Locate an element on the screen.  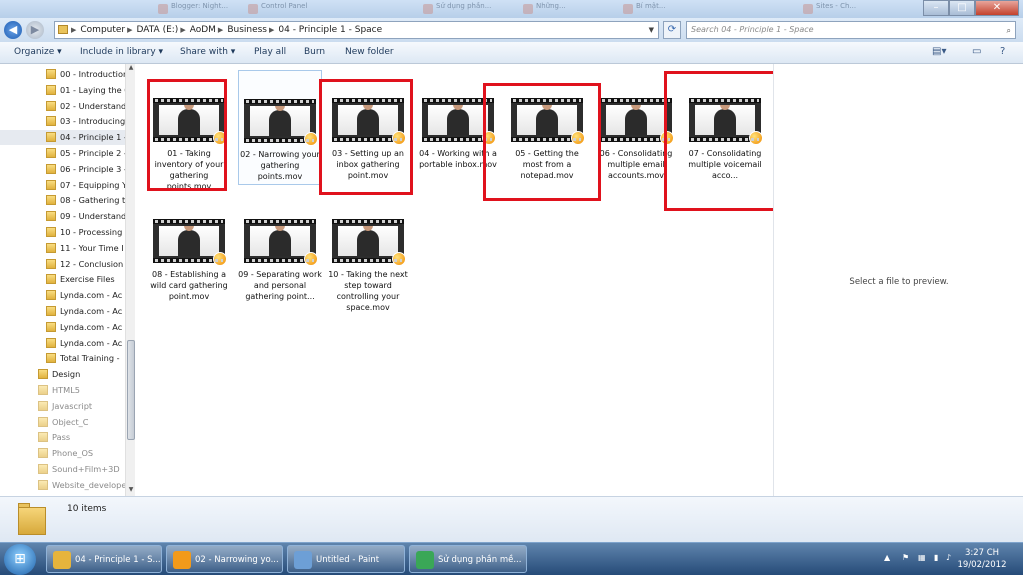
keyboard-icon: ▦ is located at coordinates (922, 557).